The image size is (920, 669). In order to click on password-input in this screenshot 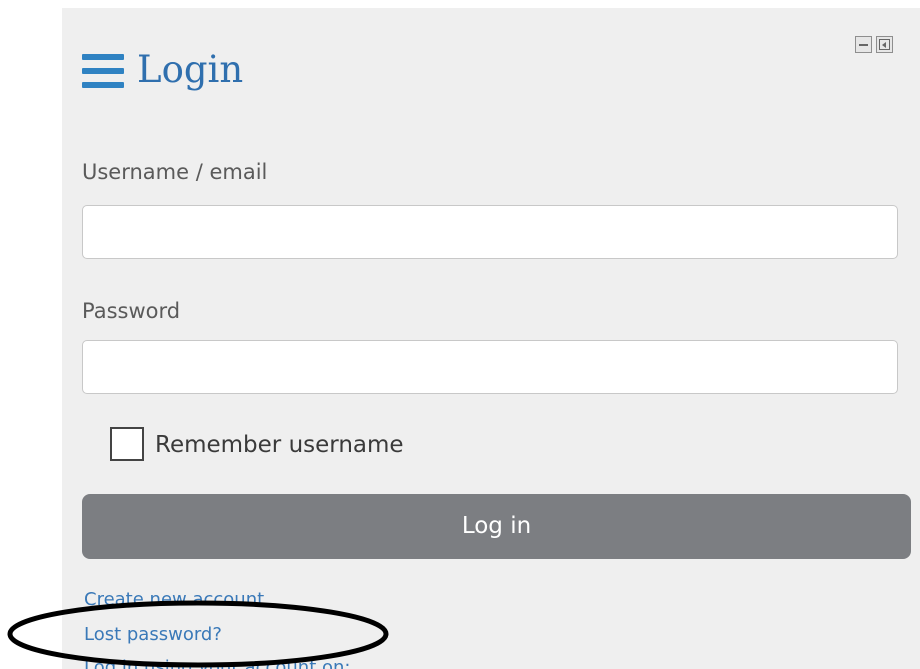, I will do `click(490, 367)`.